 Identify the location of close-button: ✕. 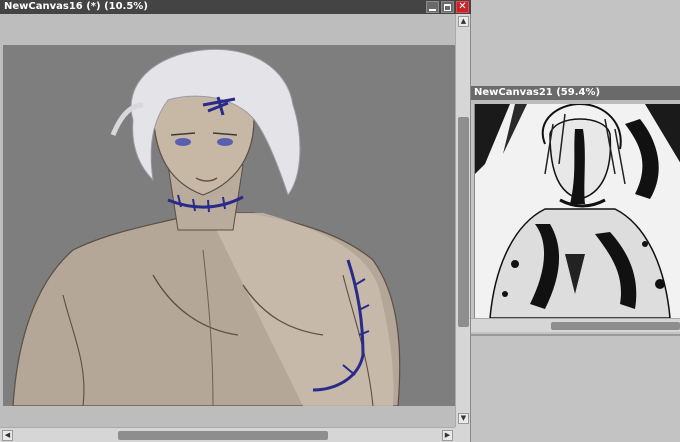
(462, 7).